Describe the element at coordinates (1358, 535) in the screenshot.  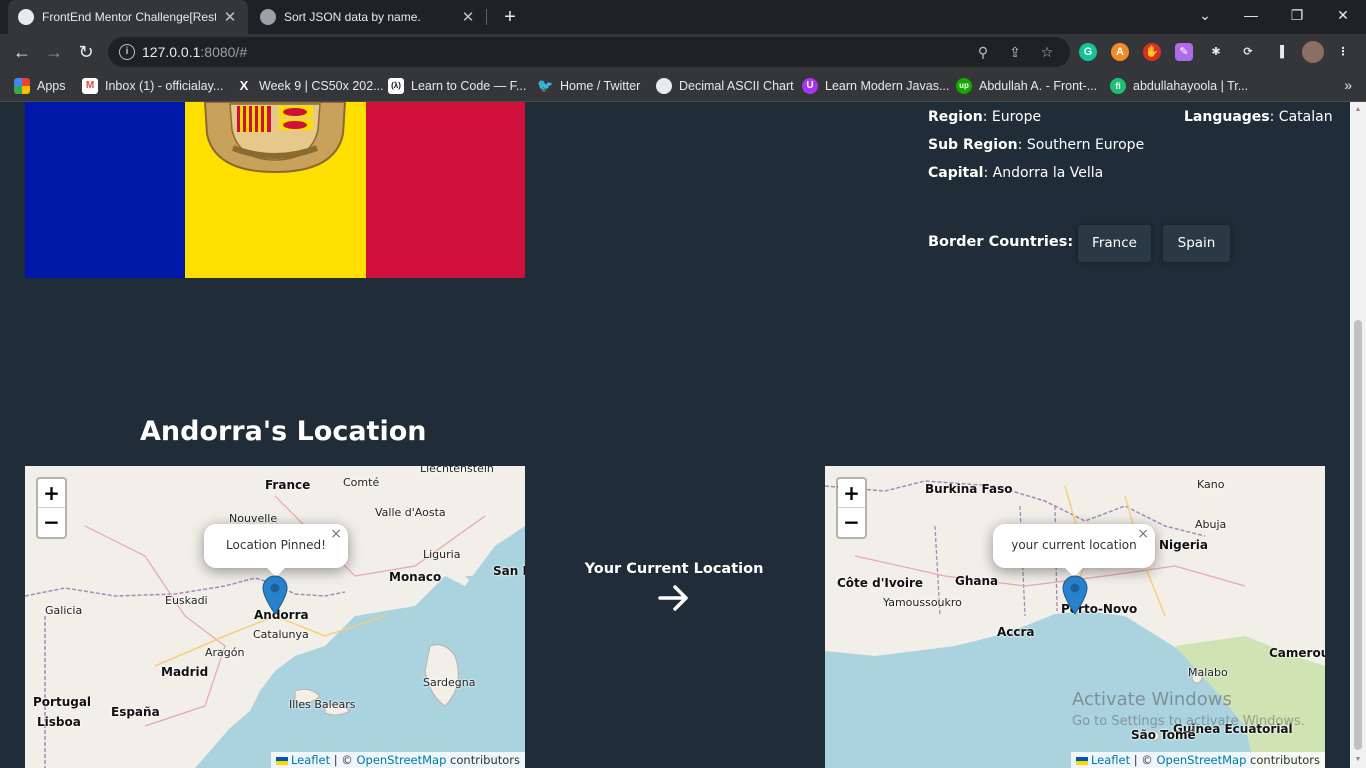
I see `scrollbar-thumb` at that location.